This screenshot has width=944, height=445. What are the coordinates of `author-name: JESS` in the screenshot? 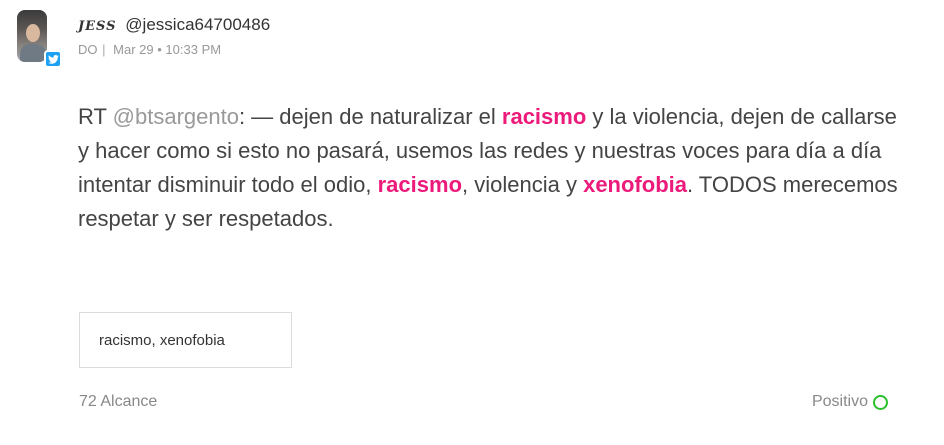 It's located at (97, 26).